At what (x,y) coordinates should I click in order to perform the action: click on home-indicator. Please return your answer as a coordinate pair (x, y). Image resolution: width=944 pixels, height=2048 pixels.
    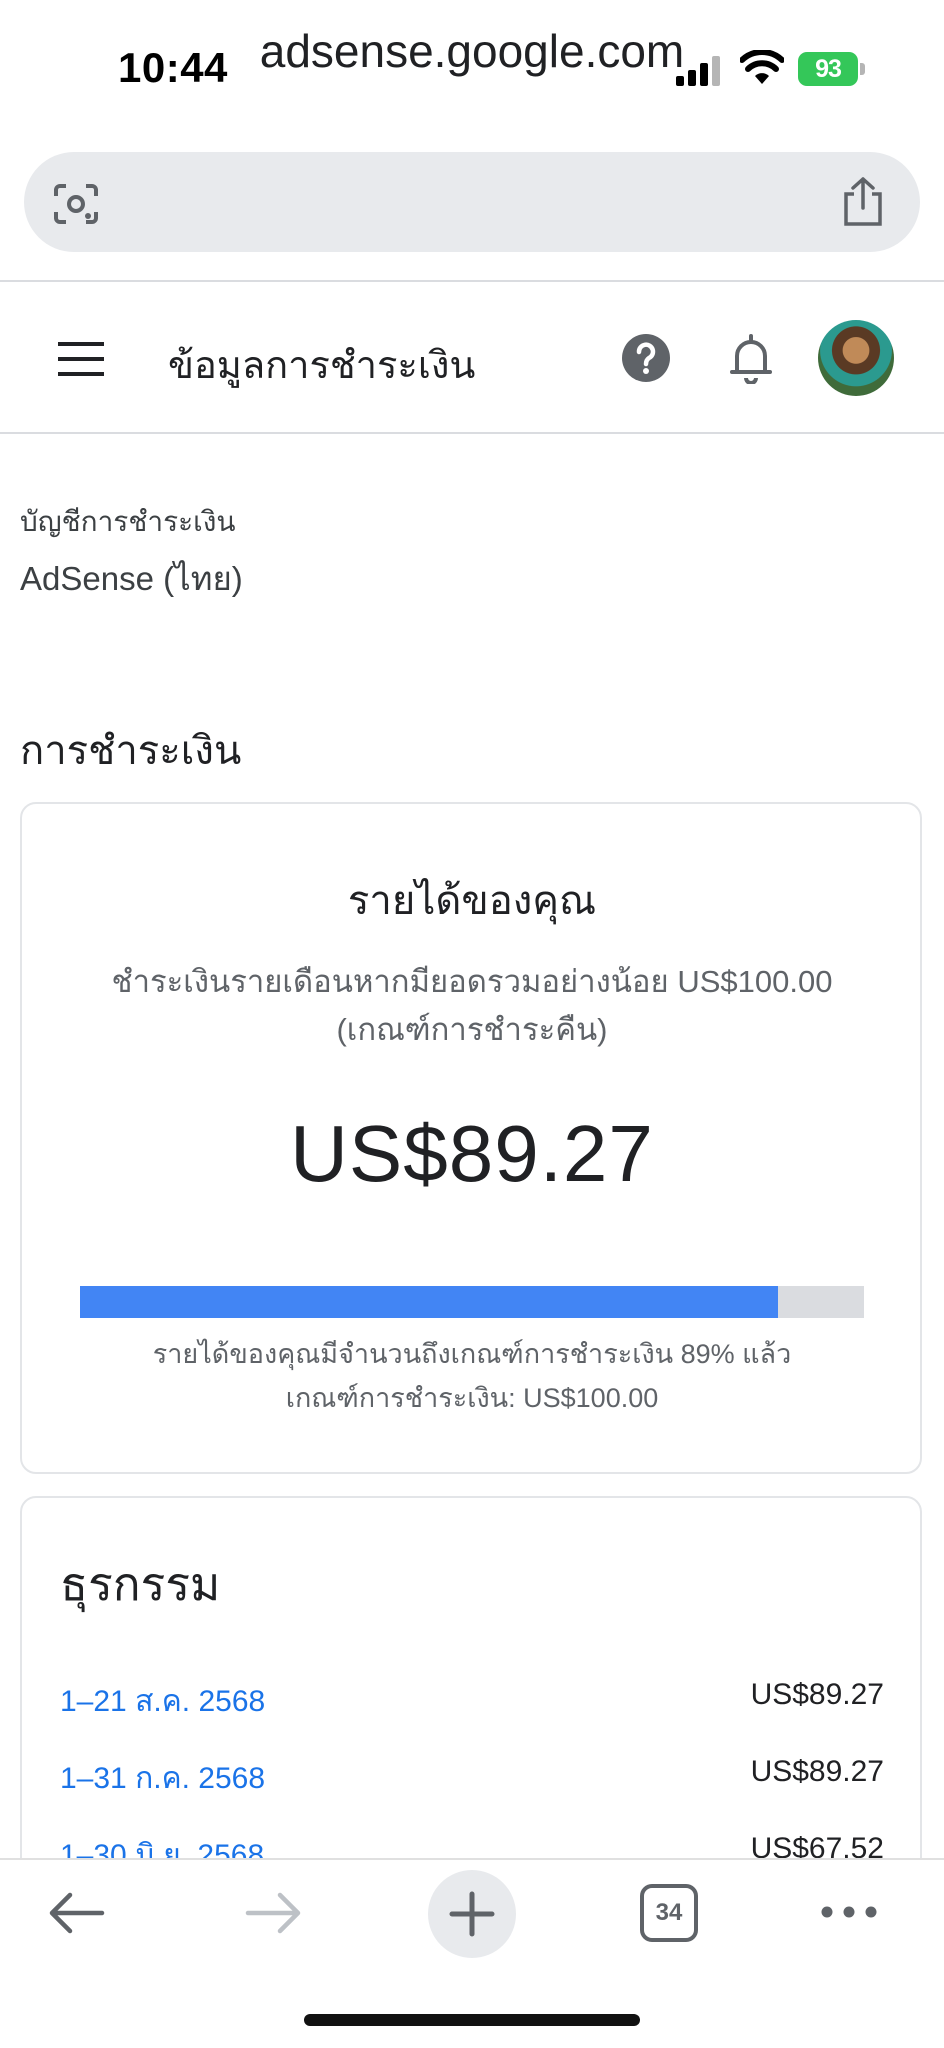
    Looking at the image, I should click on (472, 2020).